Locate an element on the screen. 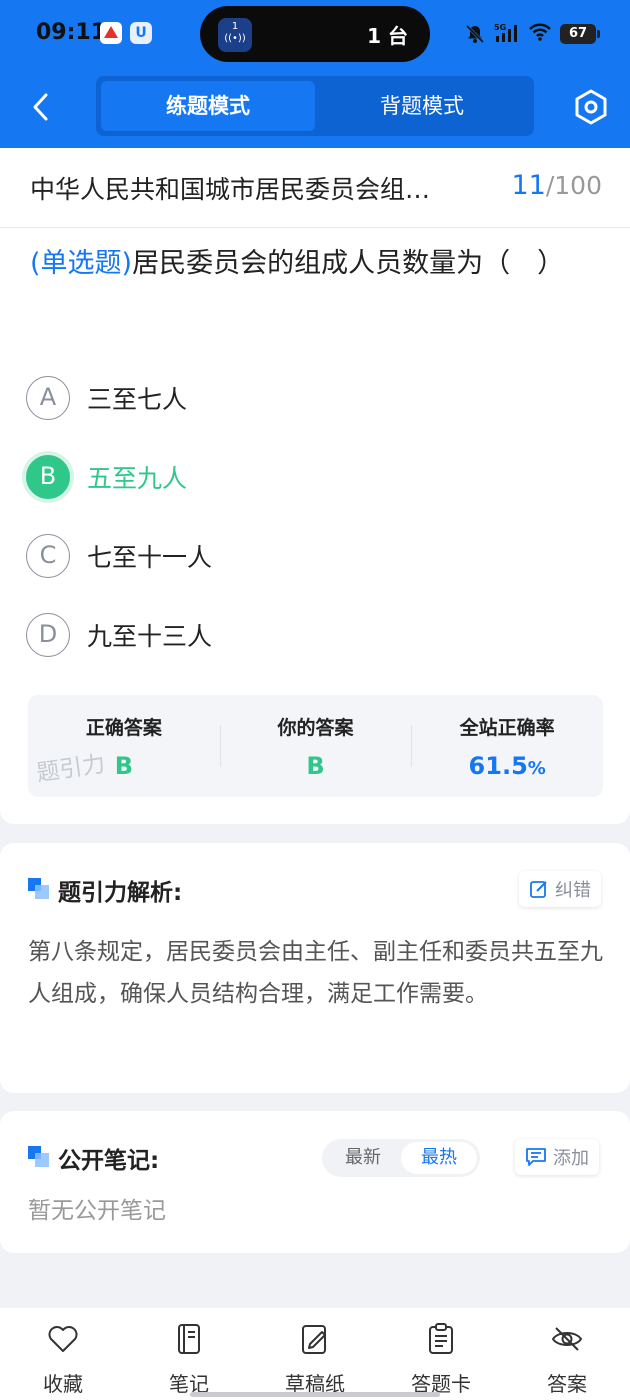 The width and height of the screenshot is (630, 1400). answer-summary: 正确答案 B 题引力 你的答案 B 全站正确率 61.5% is located at coordinates (315, 746).